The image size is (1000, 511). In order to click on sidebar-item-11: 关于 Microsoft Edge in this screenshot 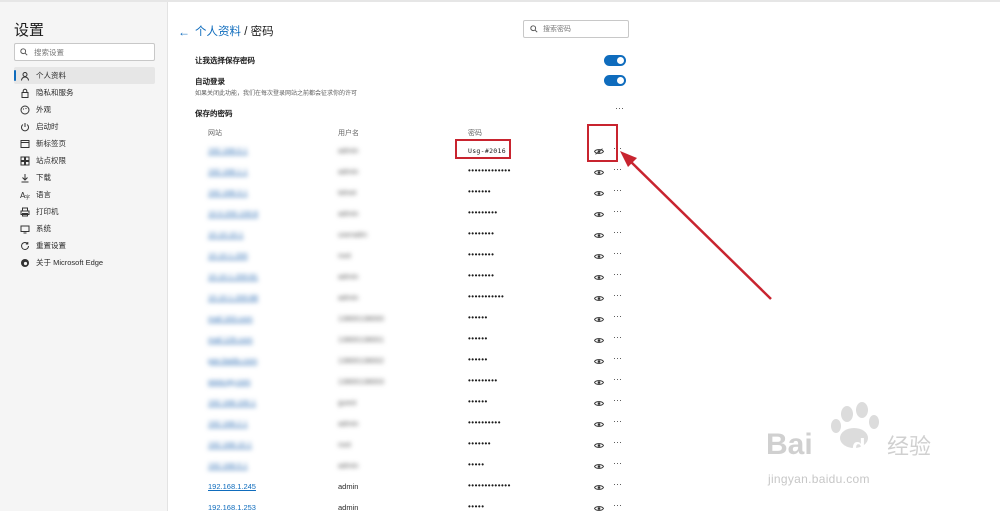, I will do `click(84, 262)`.